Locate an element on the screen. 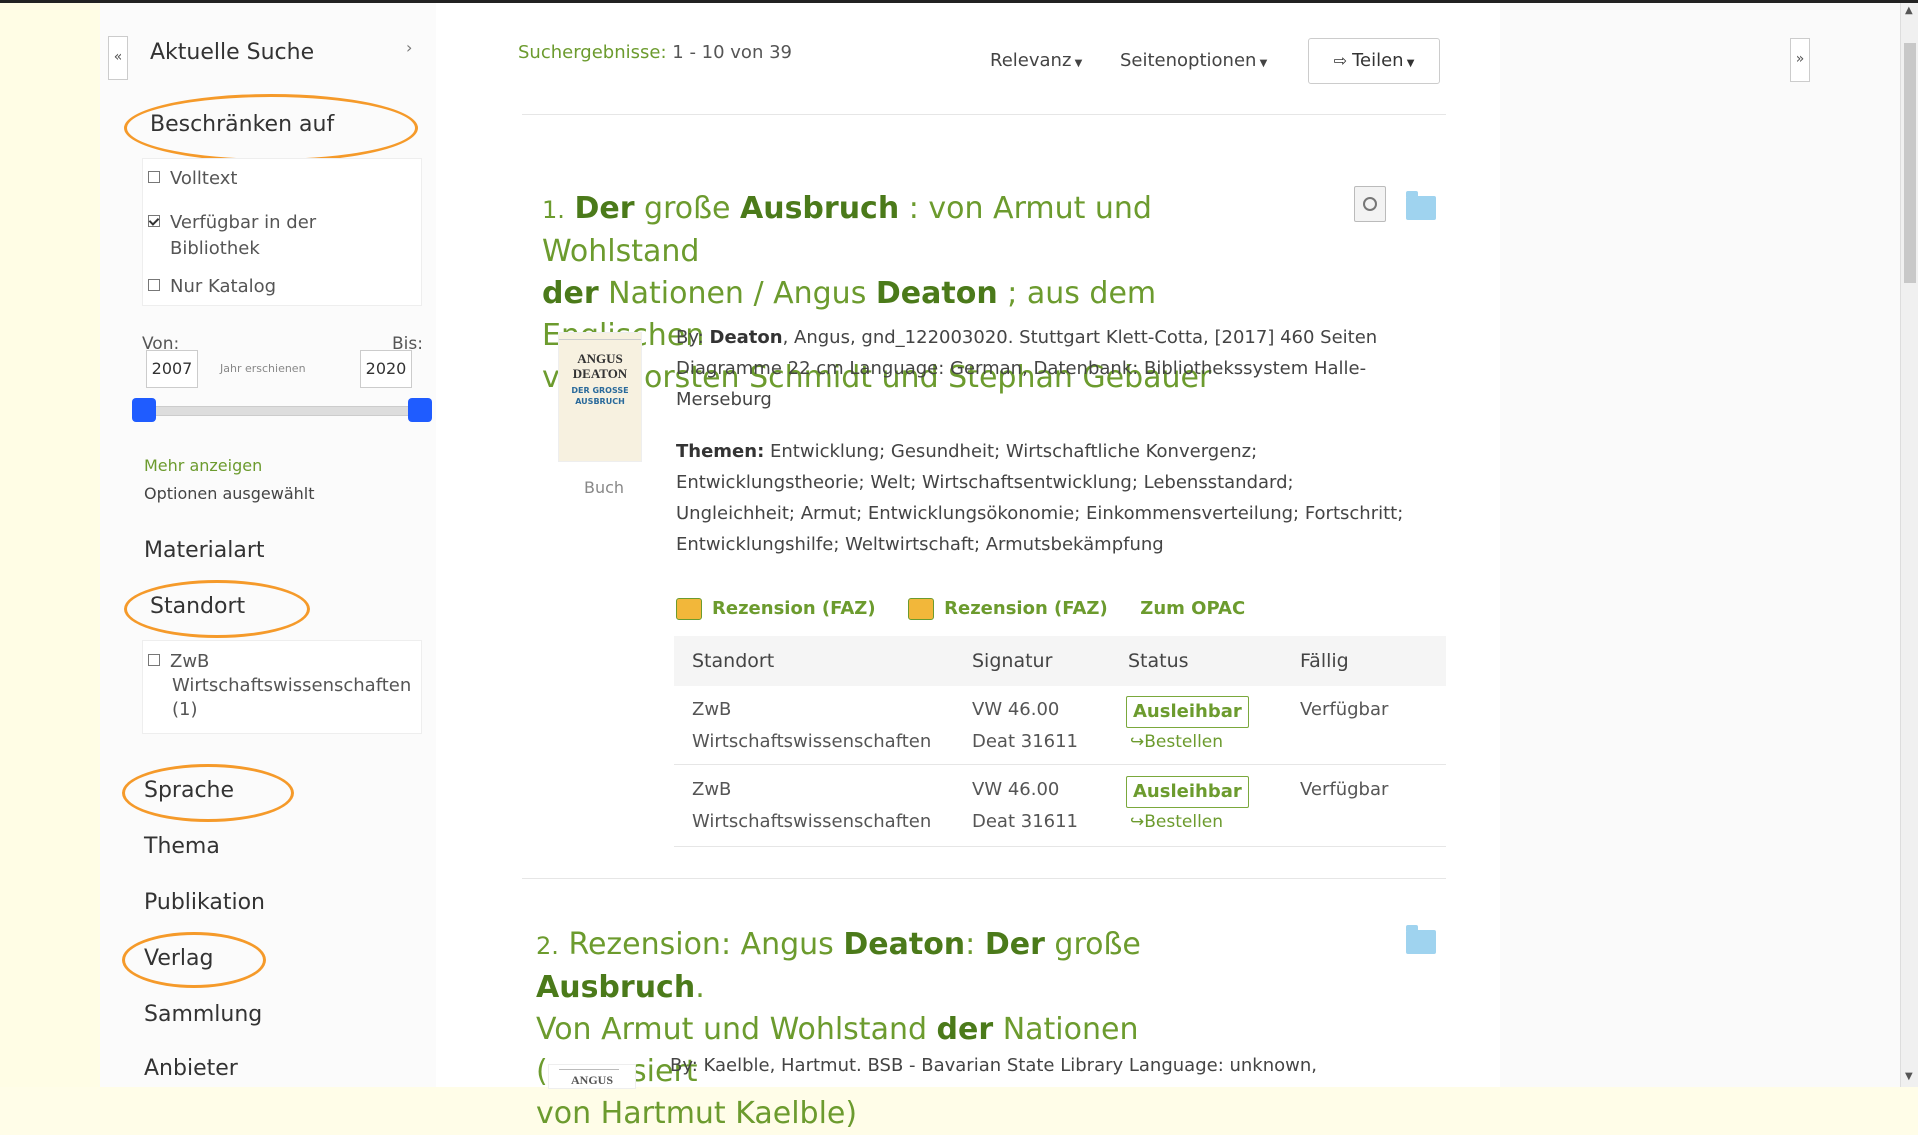 The image size is (1918, 1135). limit-option-available: Verfügbar in der Bibliothek is located at coordinates (259, 236).